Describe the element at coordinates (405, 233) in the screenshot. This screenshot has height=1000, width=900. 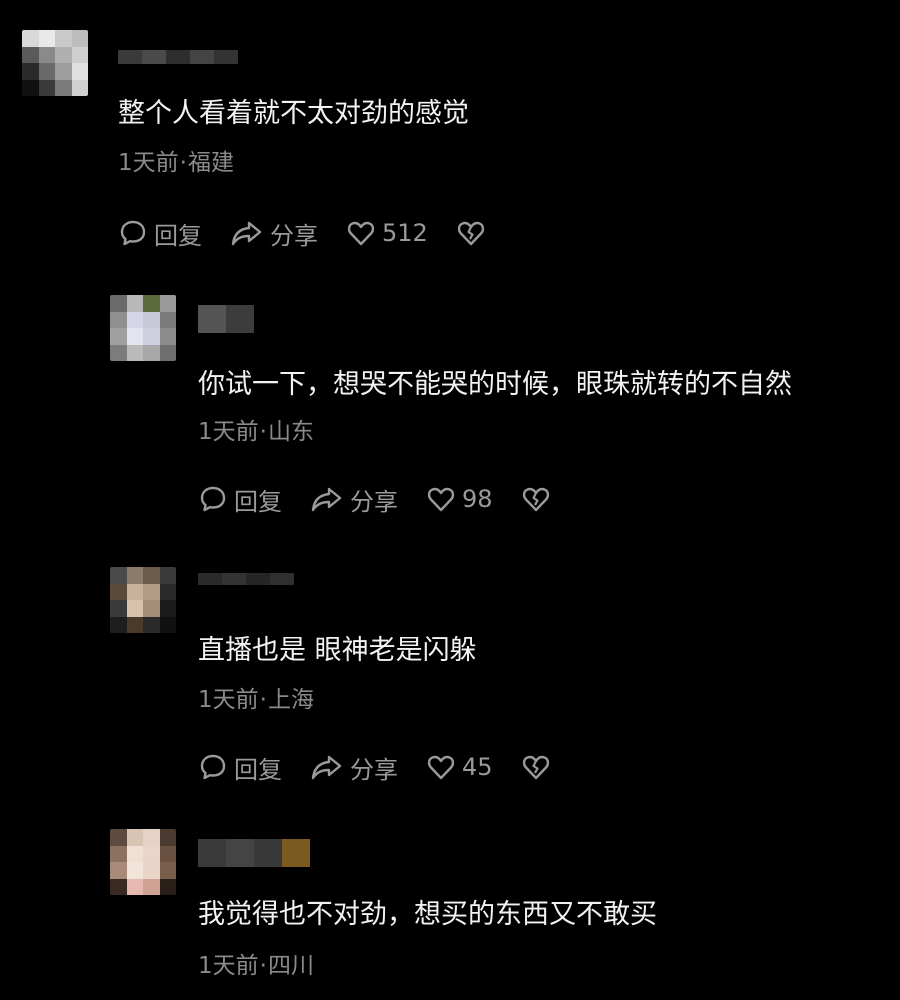
I see `like-count: 512` at that location.